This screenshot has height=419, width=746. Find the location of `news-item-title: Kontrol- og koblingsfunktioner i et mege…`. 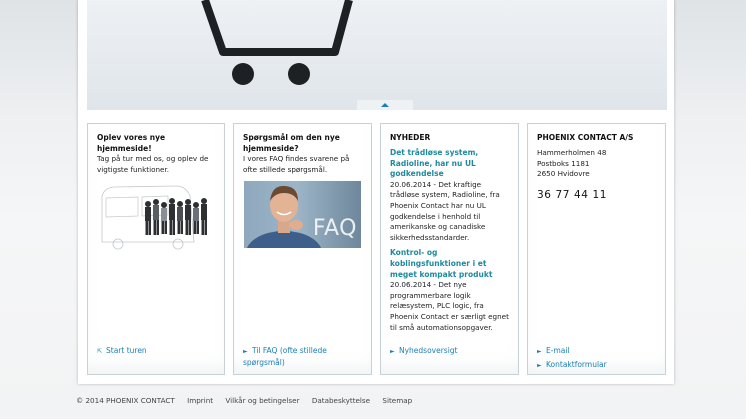

news-item-title: Kontrol- og koblingsfunktioner i et mege… is located at coordinates (451, 264).